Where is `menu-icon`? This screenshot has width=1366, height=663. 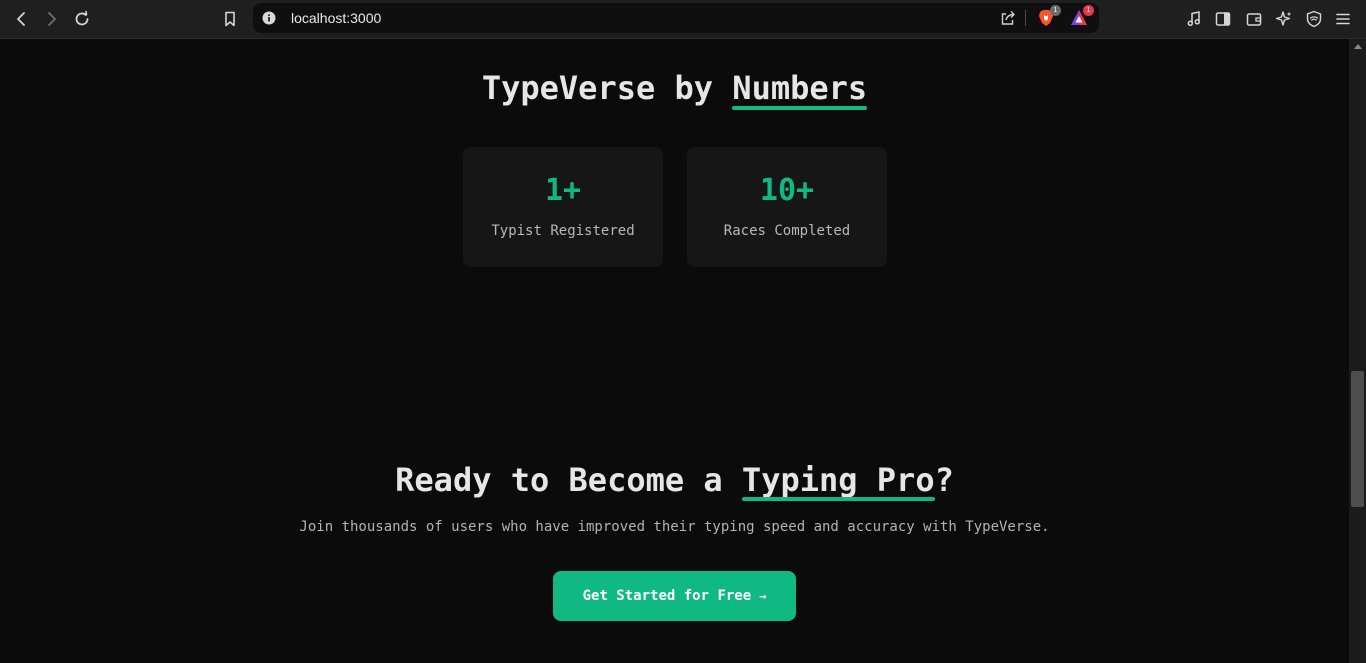
menu-icon is located at coordinates (1343, 19).